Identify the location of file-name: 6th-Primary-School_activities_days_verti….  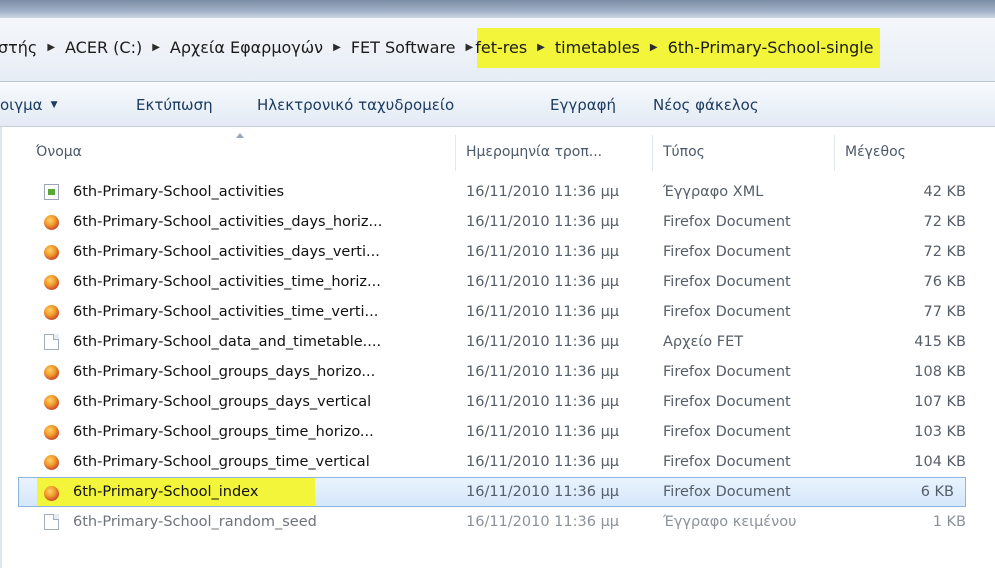
(226, 252).